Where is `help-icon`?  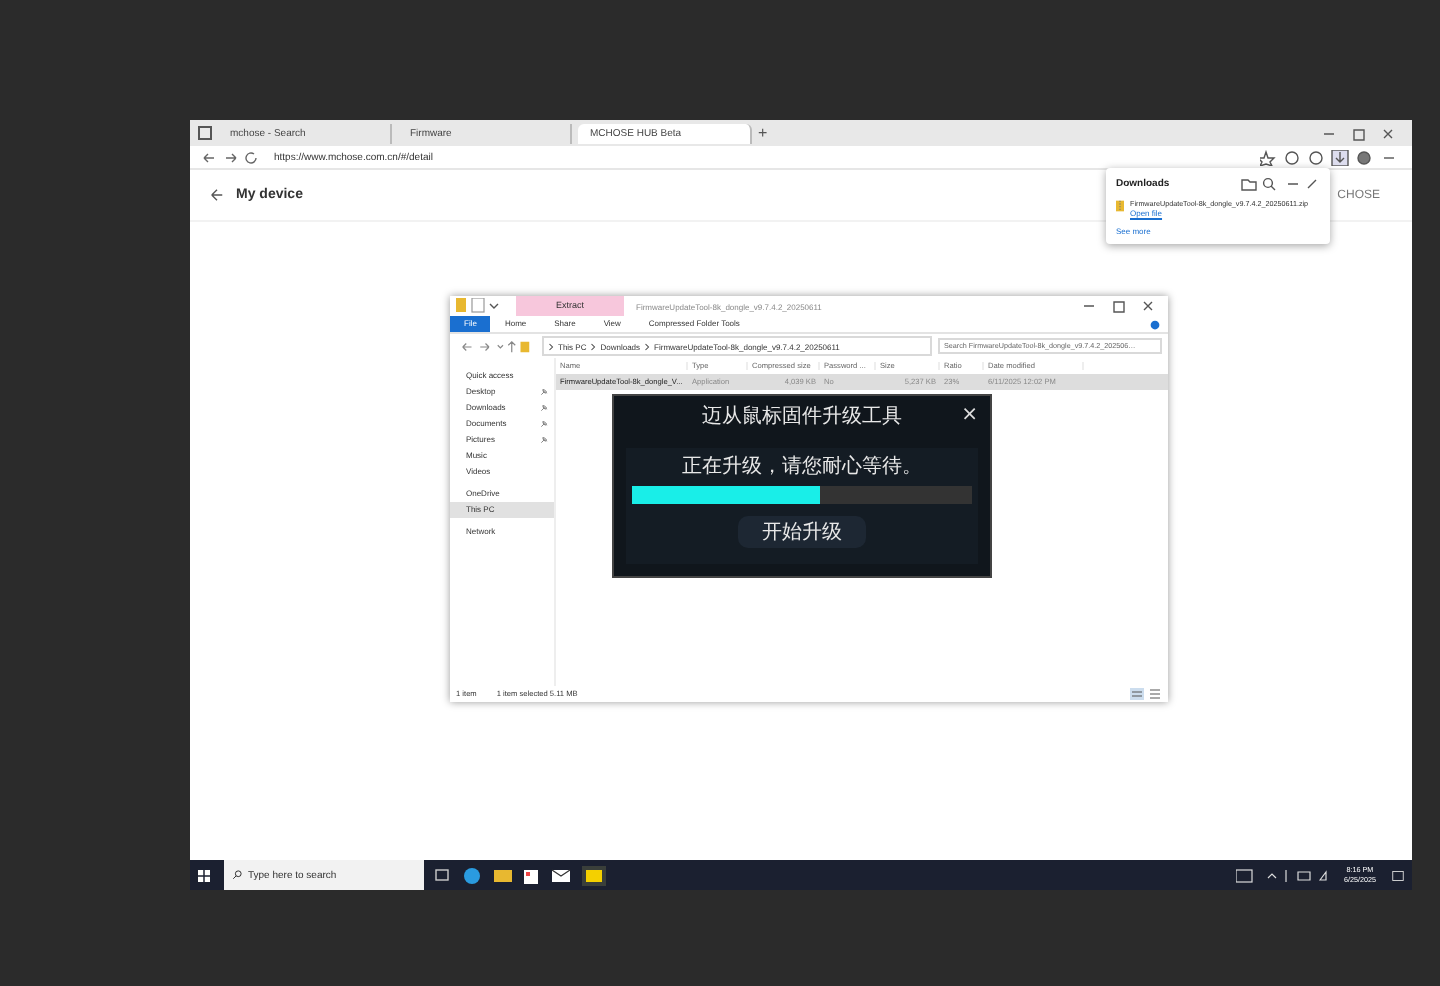 help-icon is located at coordinates (1155, 324).